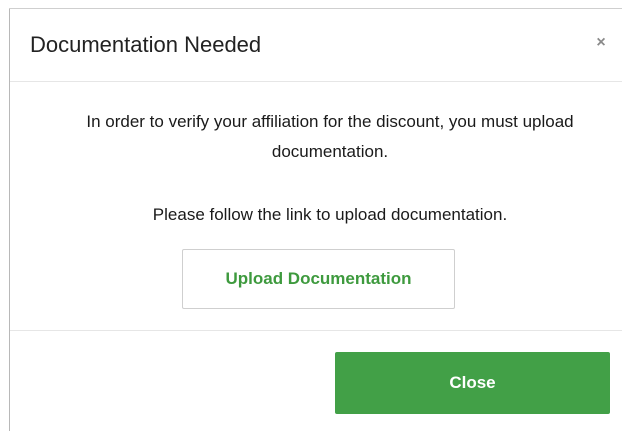 This screenshot has height=431, width=622. Describe the element at coordinates (601, 43) in the screenshot. I see `close-icon: ×` at that location.